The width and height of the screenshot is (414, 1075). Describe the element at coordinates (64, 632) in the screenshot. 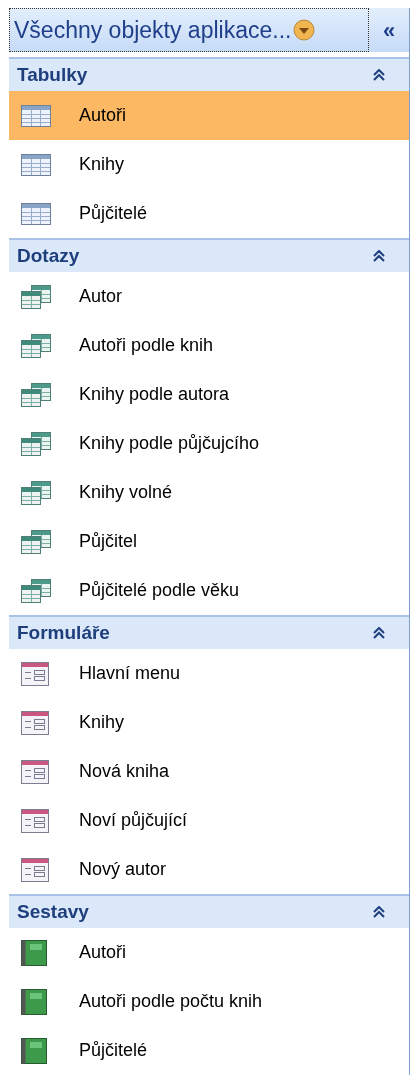

I see `group-title: Formuláře` at that location.